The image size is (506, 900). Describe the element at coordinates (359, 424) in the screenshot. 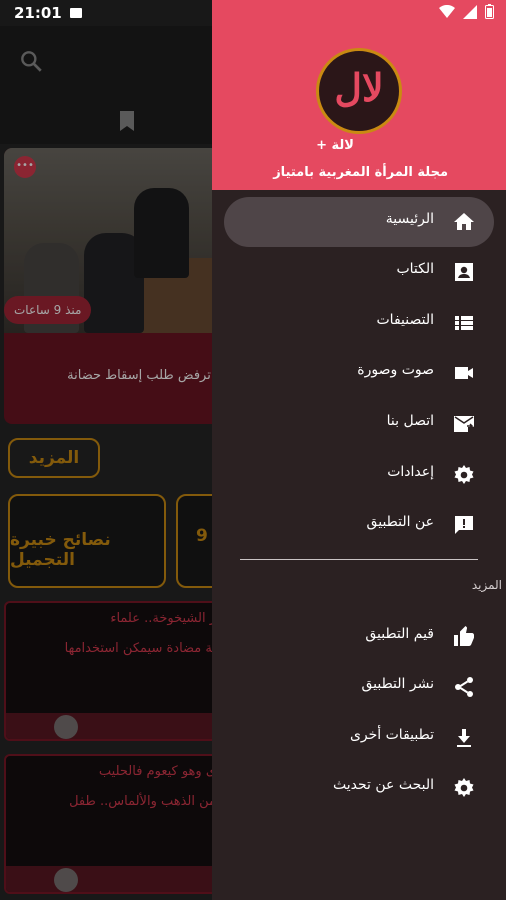

I see `menu-item-contact: اتصل بنا` at that location.